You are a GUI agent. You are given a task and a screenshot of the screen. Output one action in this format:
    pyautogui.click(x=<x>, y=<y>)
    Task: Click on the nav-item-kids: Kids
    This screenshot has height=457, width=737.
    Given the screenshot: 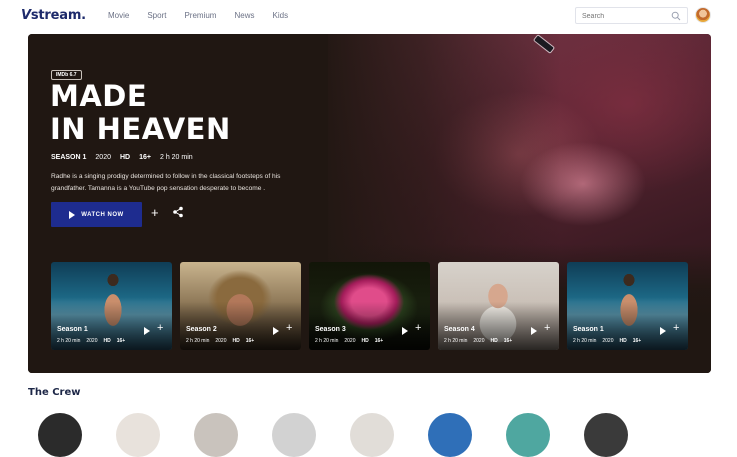 What is the action you would take?
    pyautogui.click(x=281, y=15)
    